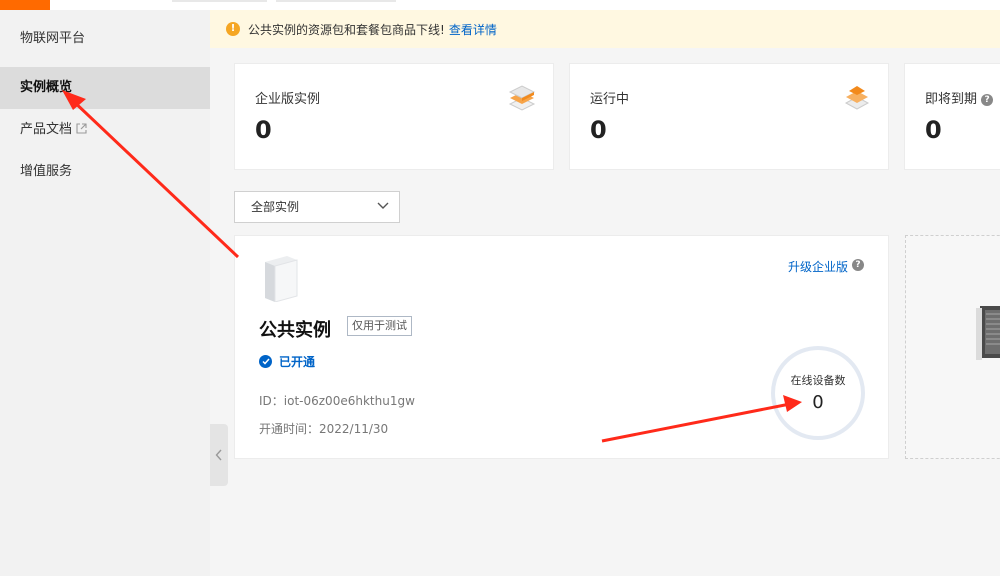  What do you see at coordinates (337, 401) in the screenshot?
I see `instance-id: ID：iot-06z00e6hkthu1gw` at bounding box center [337, 401].